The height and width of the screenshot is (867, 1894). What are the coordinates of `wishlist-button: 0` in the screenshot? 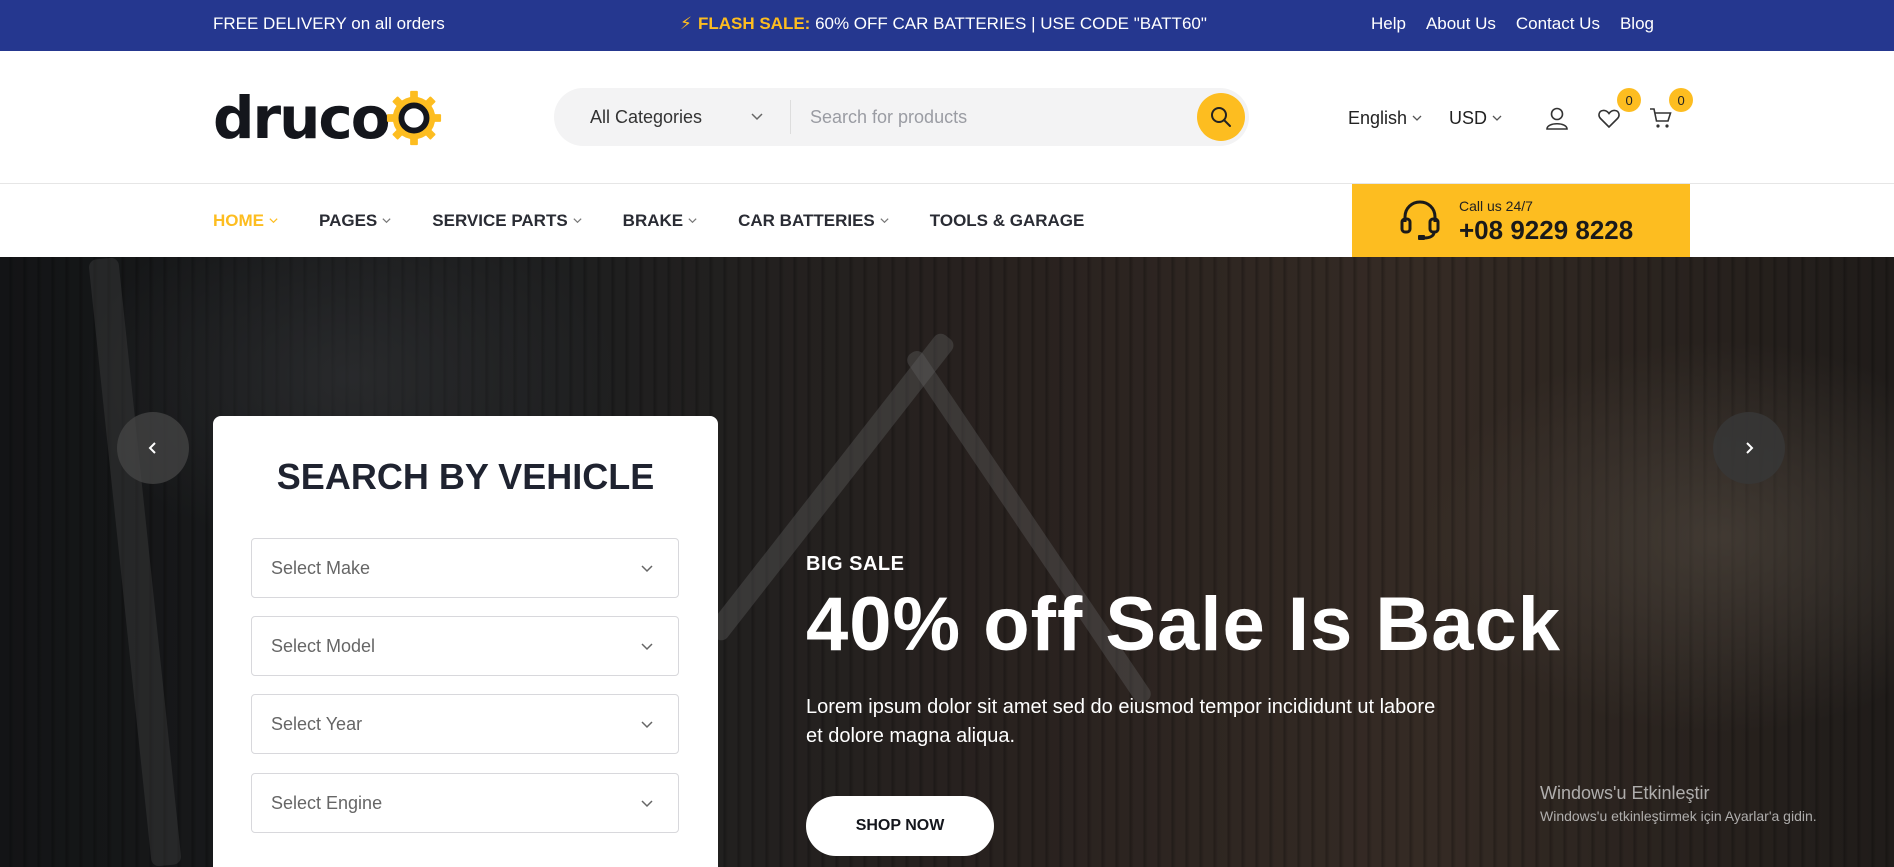 It's located at (1618, 110).